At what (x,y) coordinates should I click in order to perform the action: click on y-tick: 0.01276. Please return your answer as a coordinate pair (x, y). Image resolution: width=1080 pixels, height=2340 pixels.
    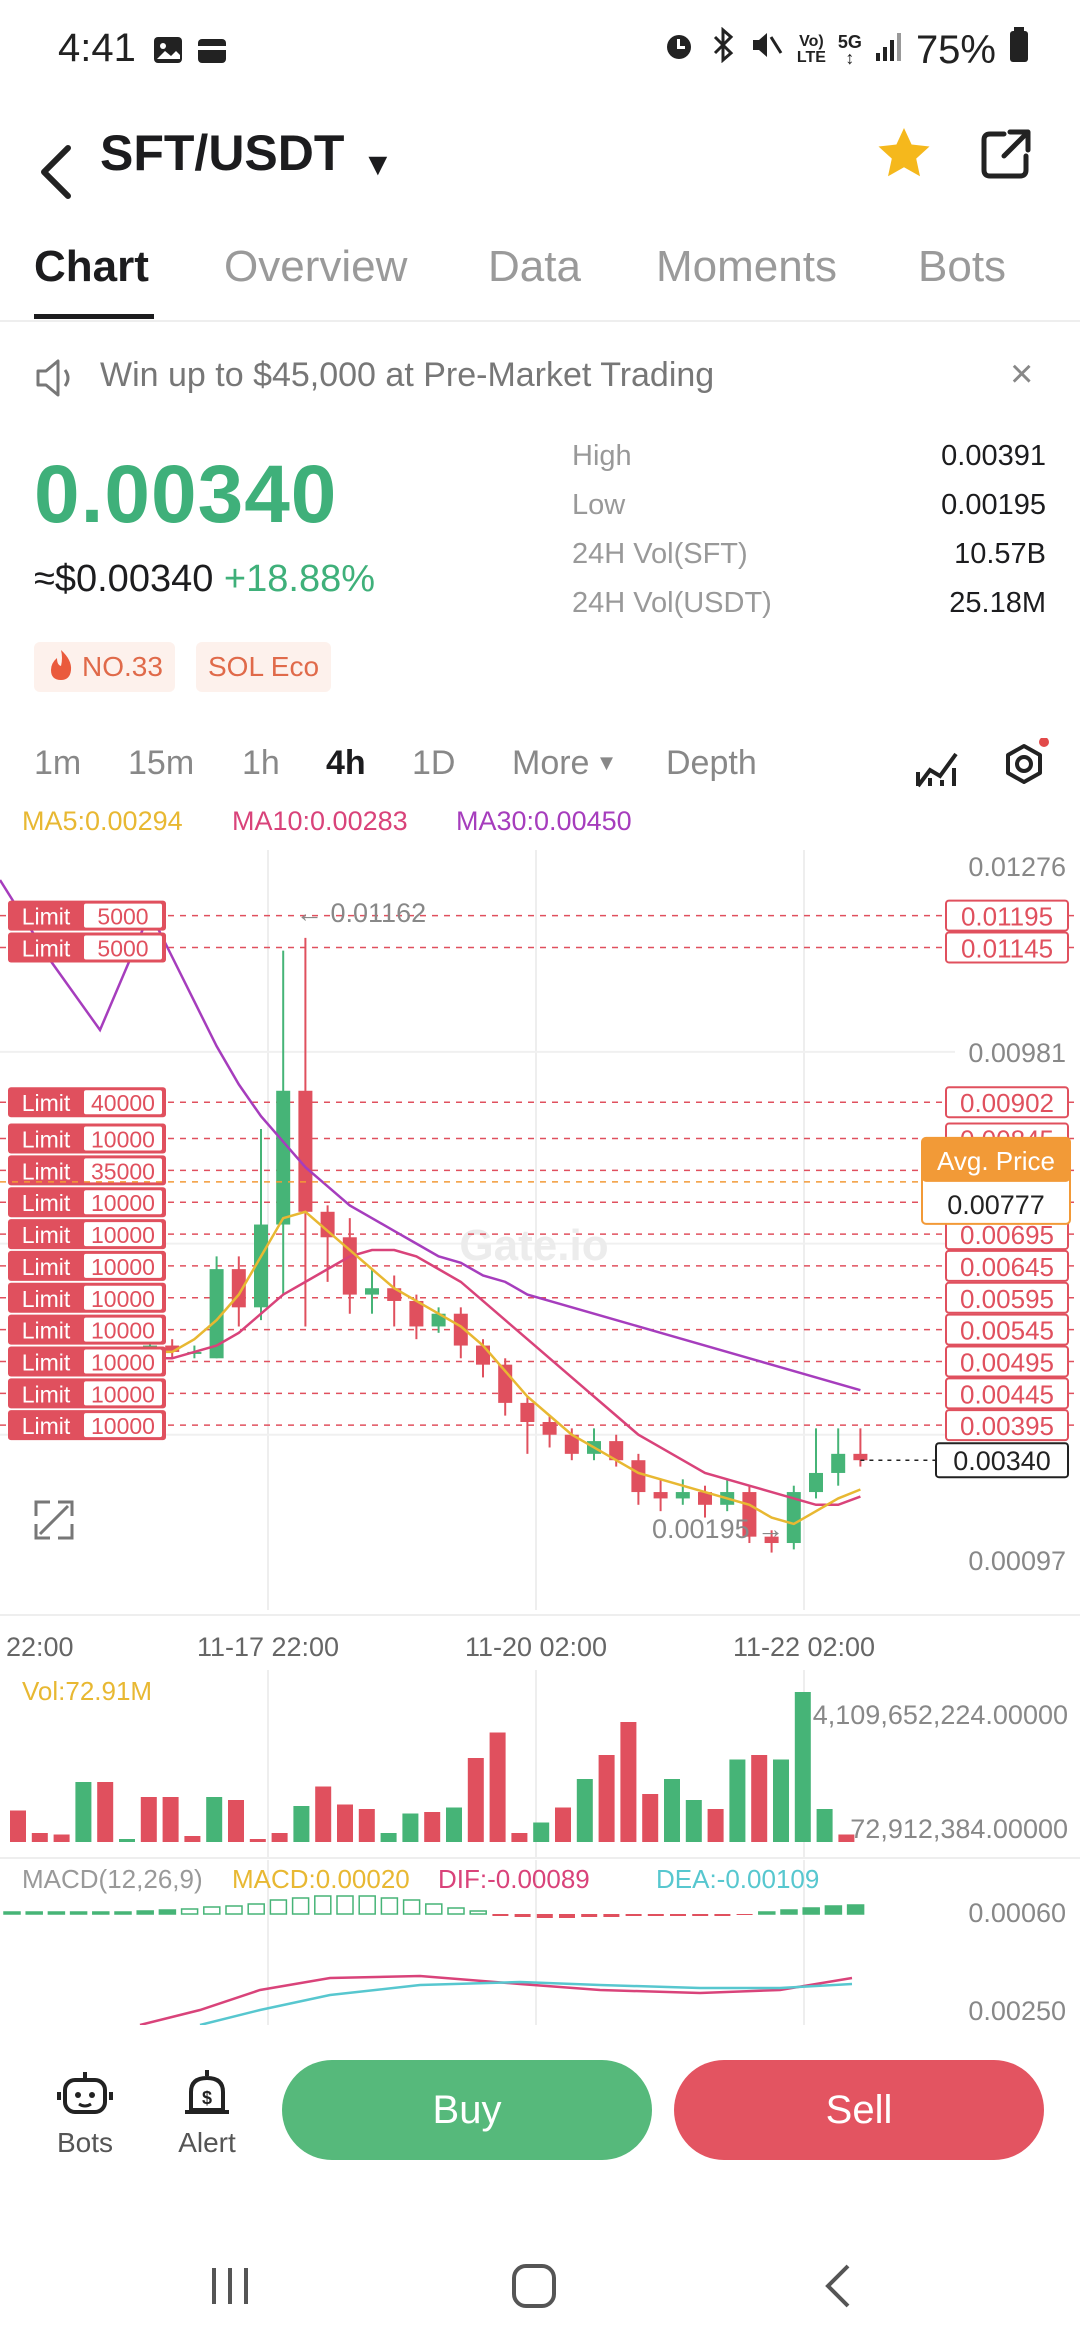
    Looking at the image, I should click on (1017, 867).